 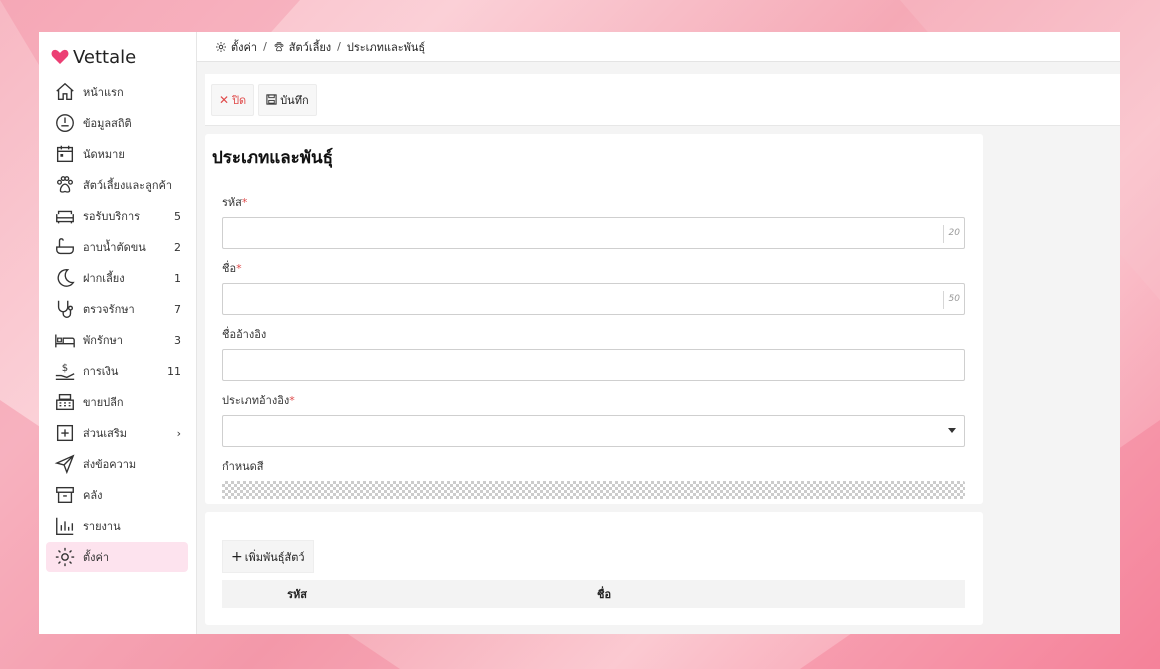 I want to click on sidebar-item-bar-chart: รายงาน, so click(x=117, y=526).